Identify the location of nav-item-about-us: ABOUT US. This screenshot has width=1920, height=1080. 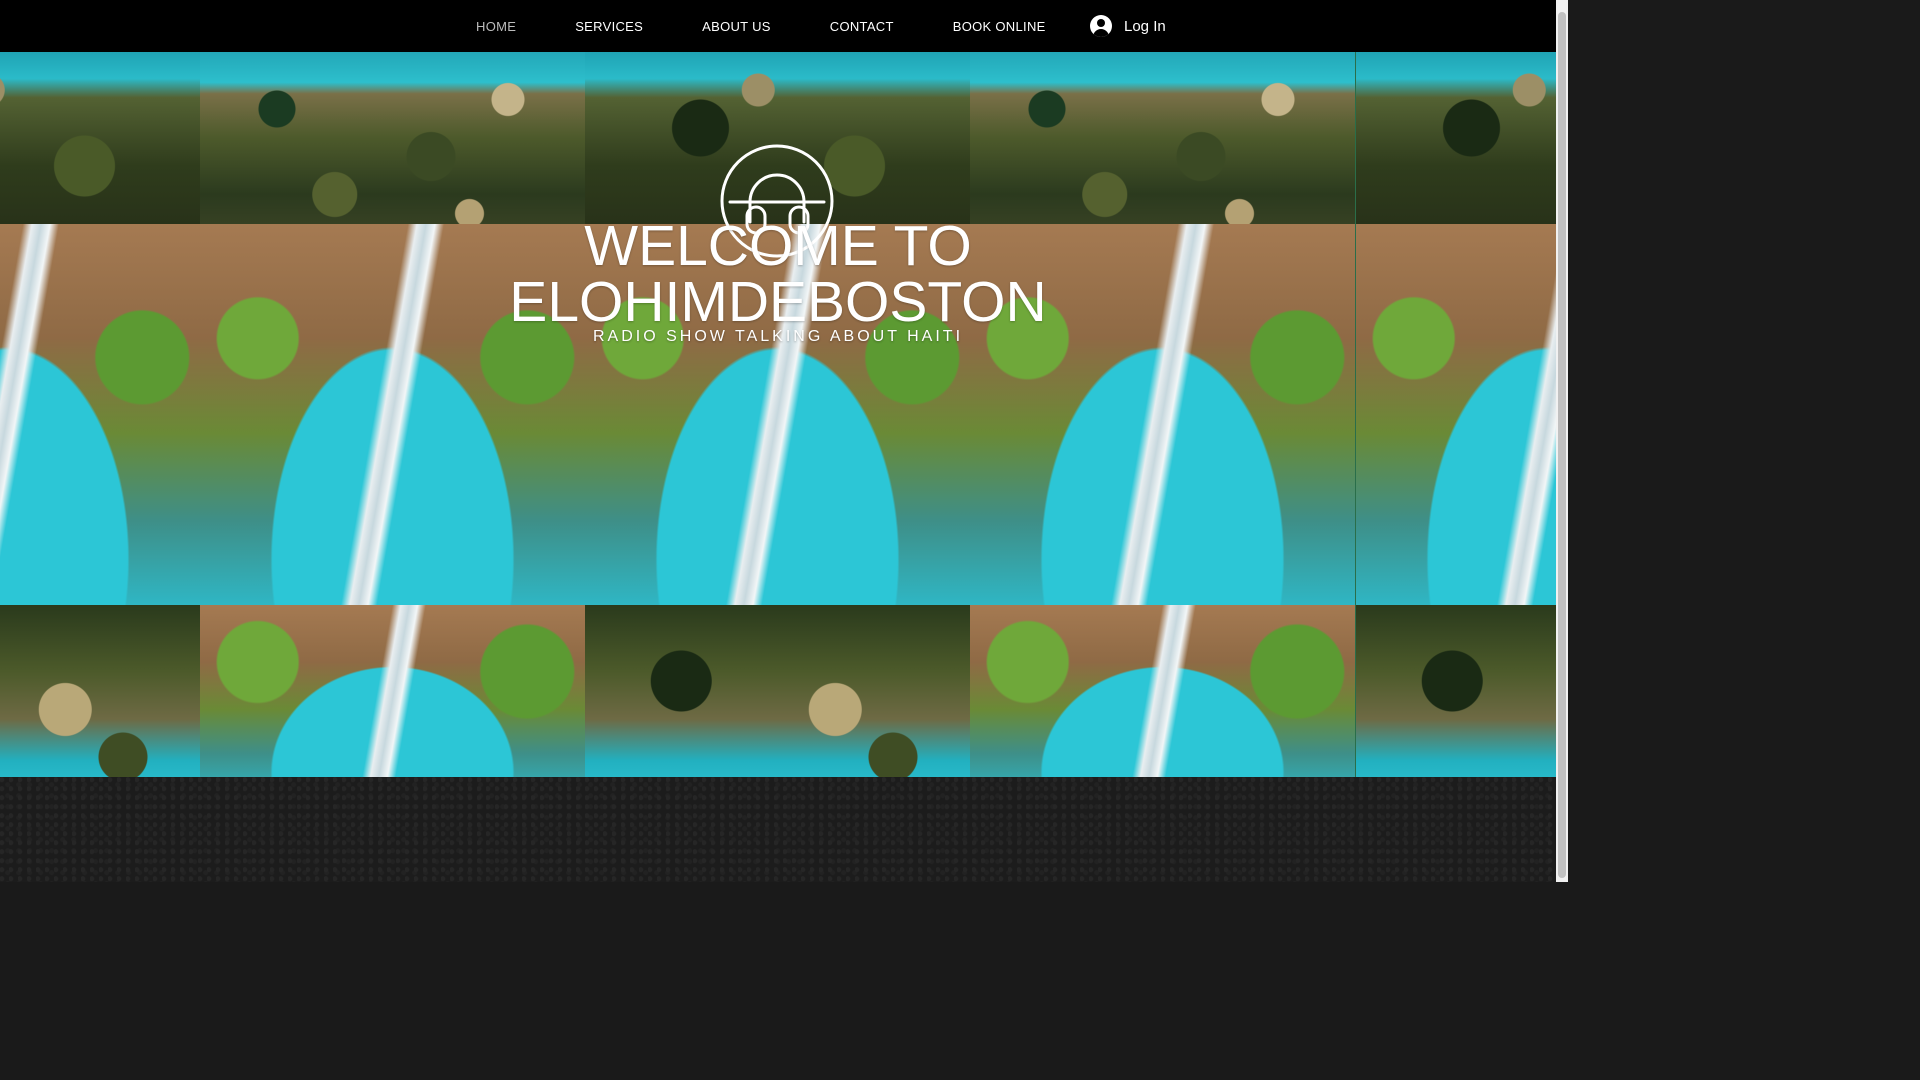
(736, 26).